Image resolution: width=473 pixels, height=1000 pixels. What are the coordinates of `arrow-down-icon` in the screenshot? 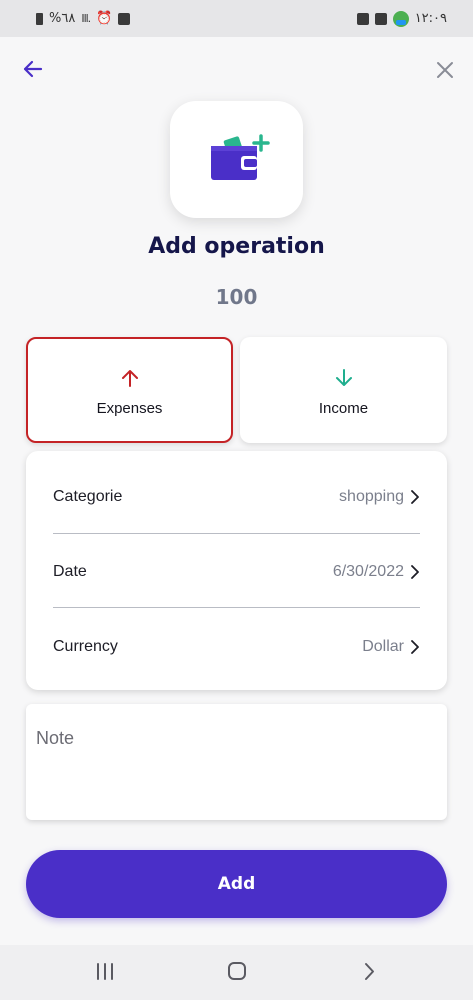 It's located at (343, 377).